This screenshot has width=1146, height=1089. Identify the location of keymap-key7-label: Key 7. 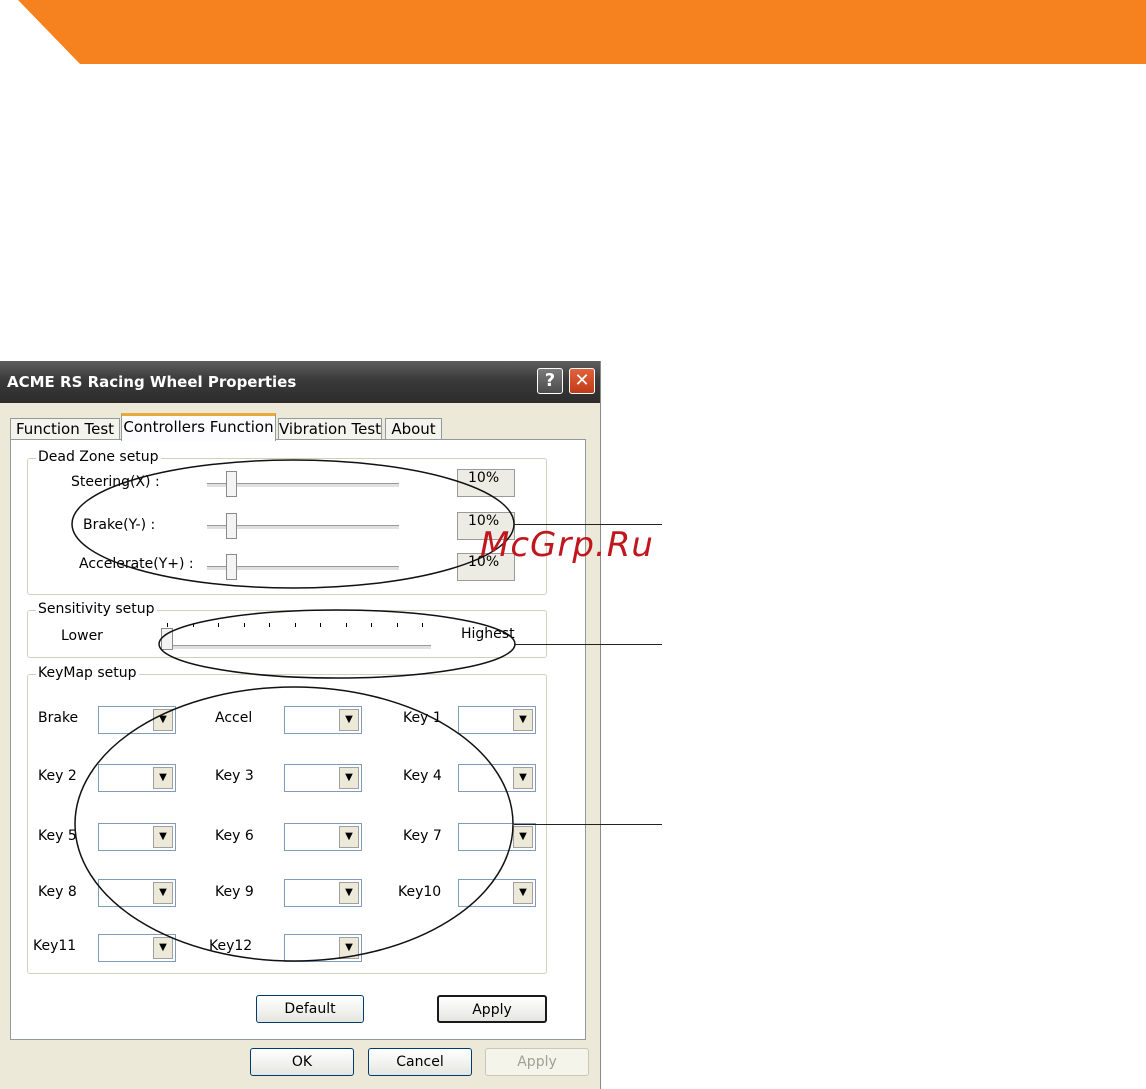
(422, 836).